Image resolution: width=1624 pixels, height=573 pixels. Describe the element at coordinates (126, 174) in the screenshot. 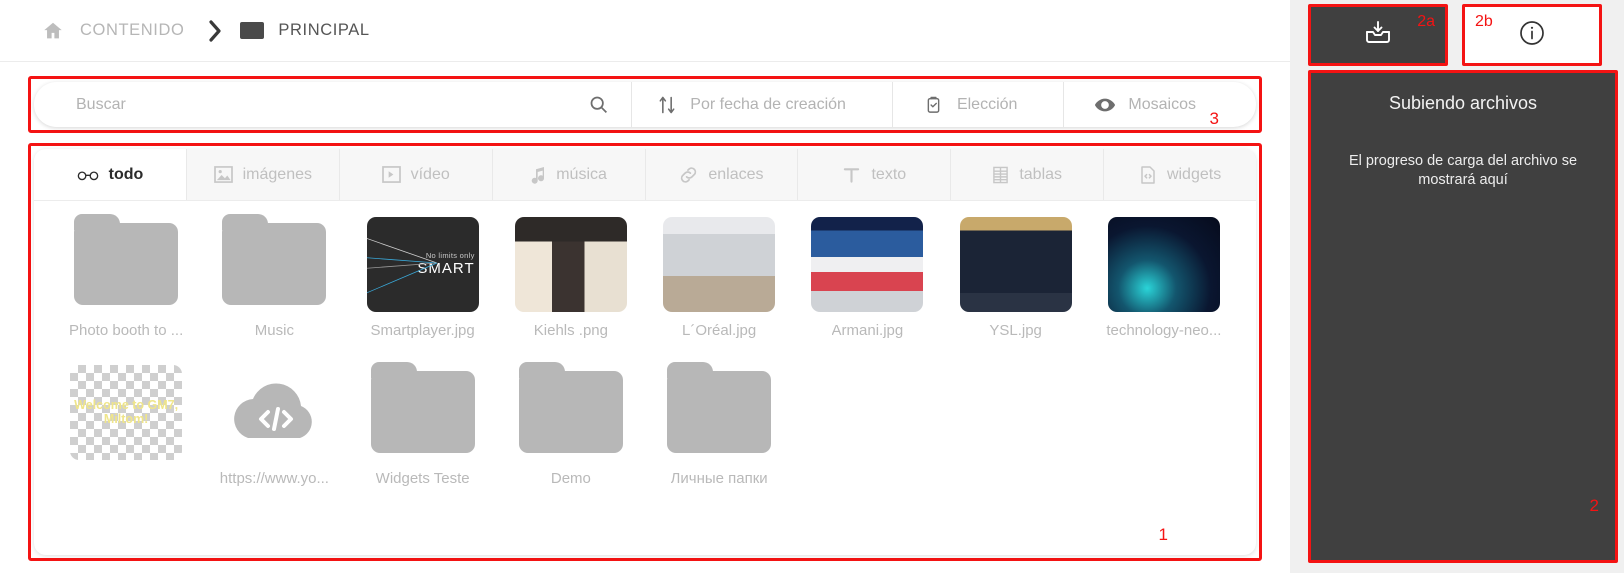

I see `tab-label: todo` at that location.